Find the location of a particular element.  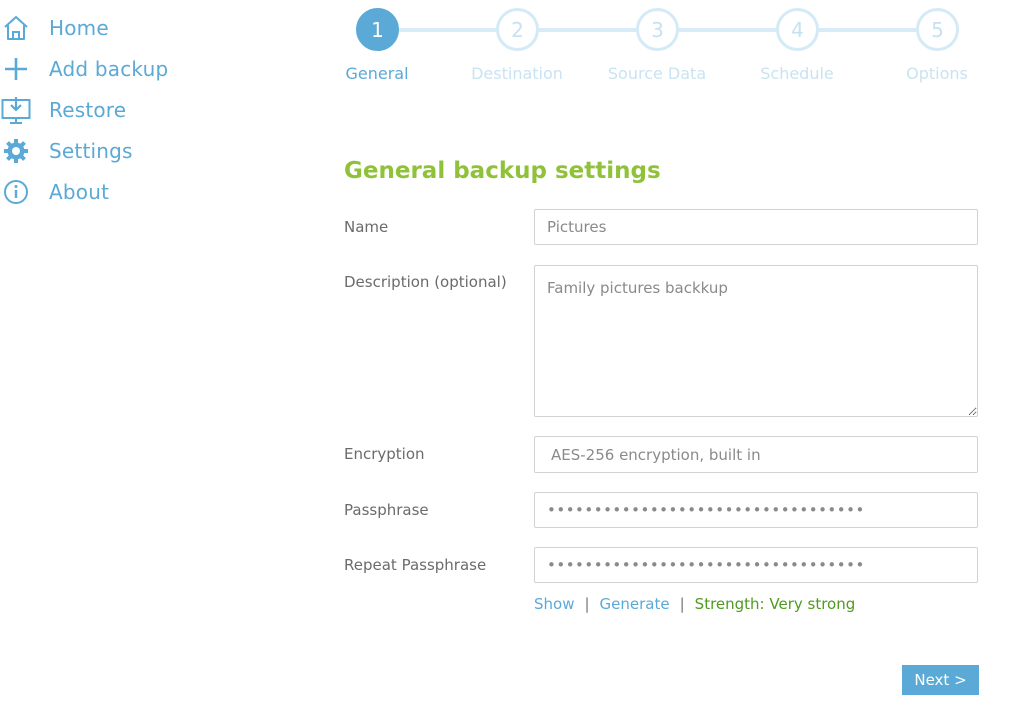

gear-icon is located at coordinates (16, 151).